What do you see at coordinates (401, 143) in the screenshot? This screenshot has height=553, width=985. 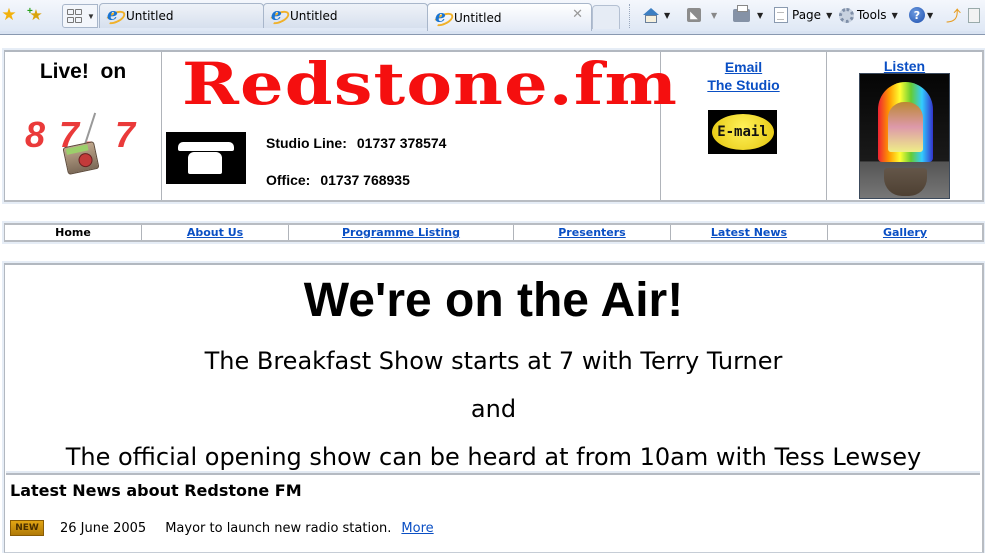 I see `studio-line-number: 01737 378574` at bounding box center [401, 143].